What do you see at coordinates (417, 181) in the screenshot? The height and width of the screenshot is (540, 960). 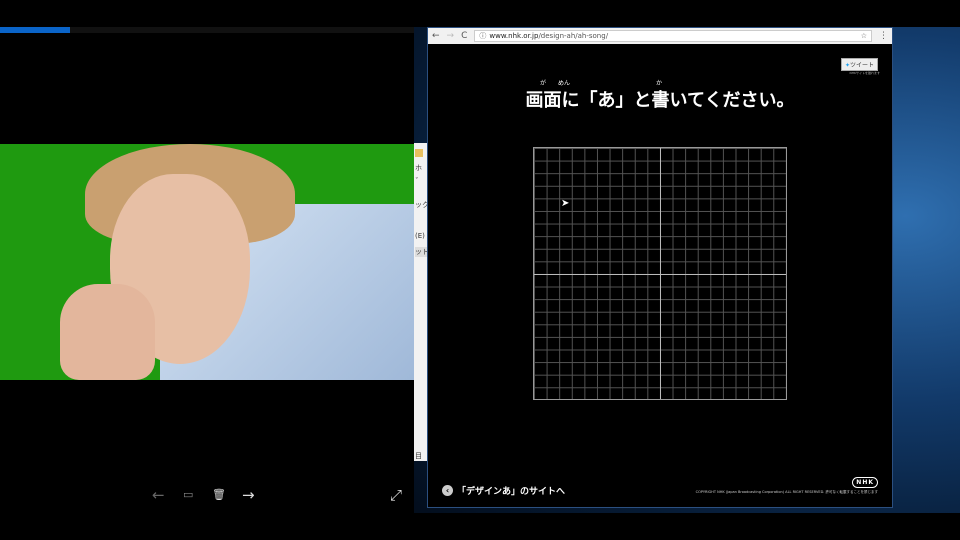 I see `fragment-text: ˇ` at bounding box center [417, 181].